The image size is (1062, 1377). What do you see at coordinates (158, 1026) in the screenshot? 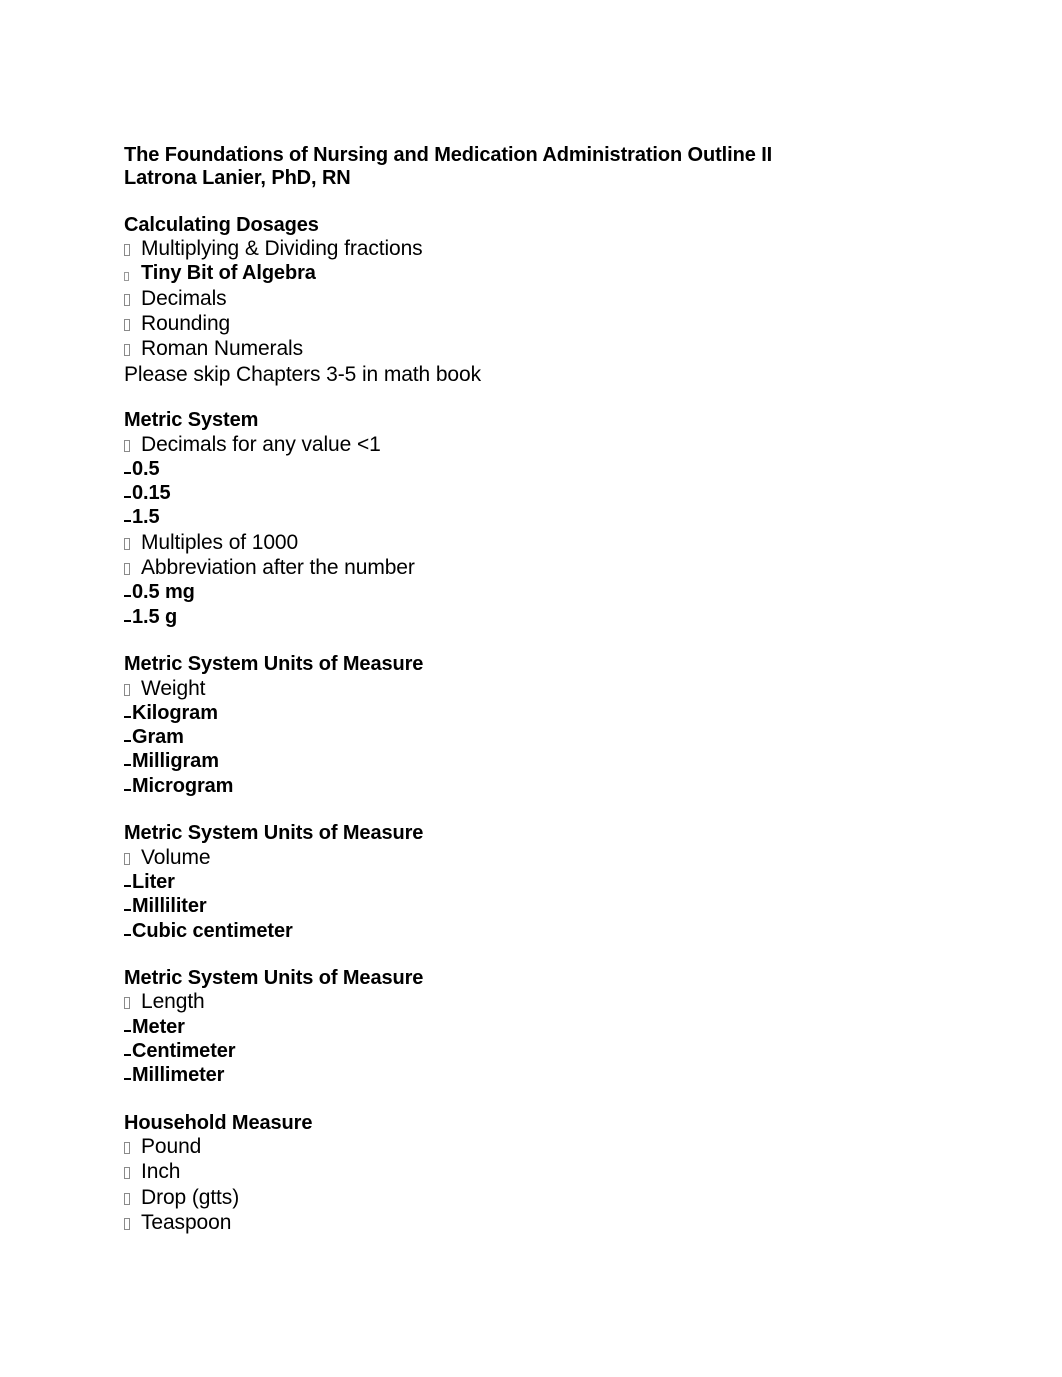
I see `list-item-label: Meter` at bounding box center [158, 1026].